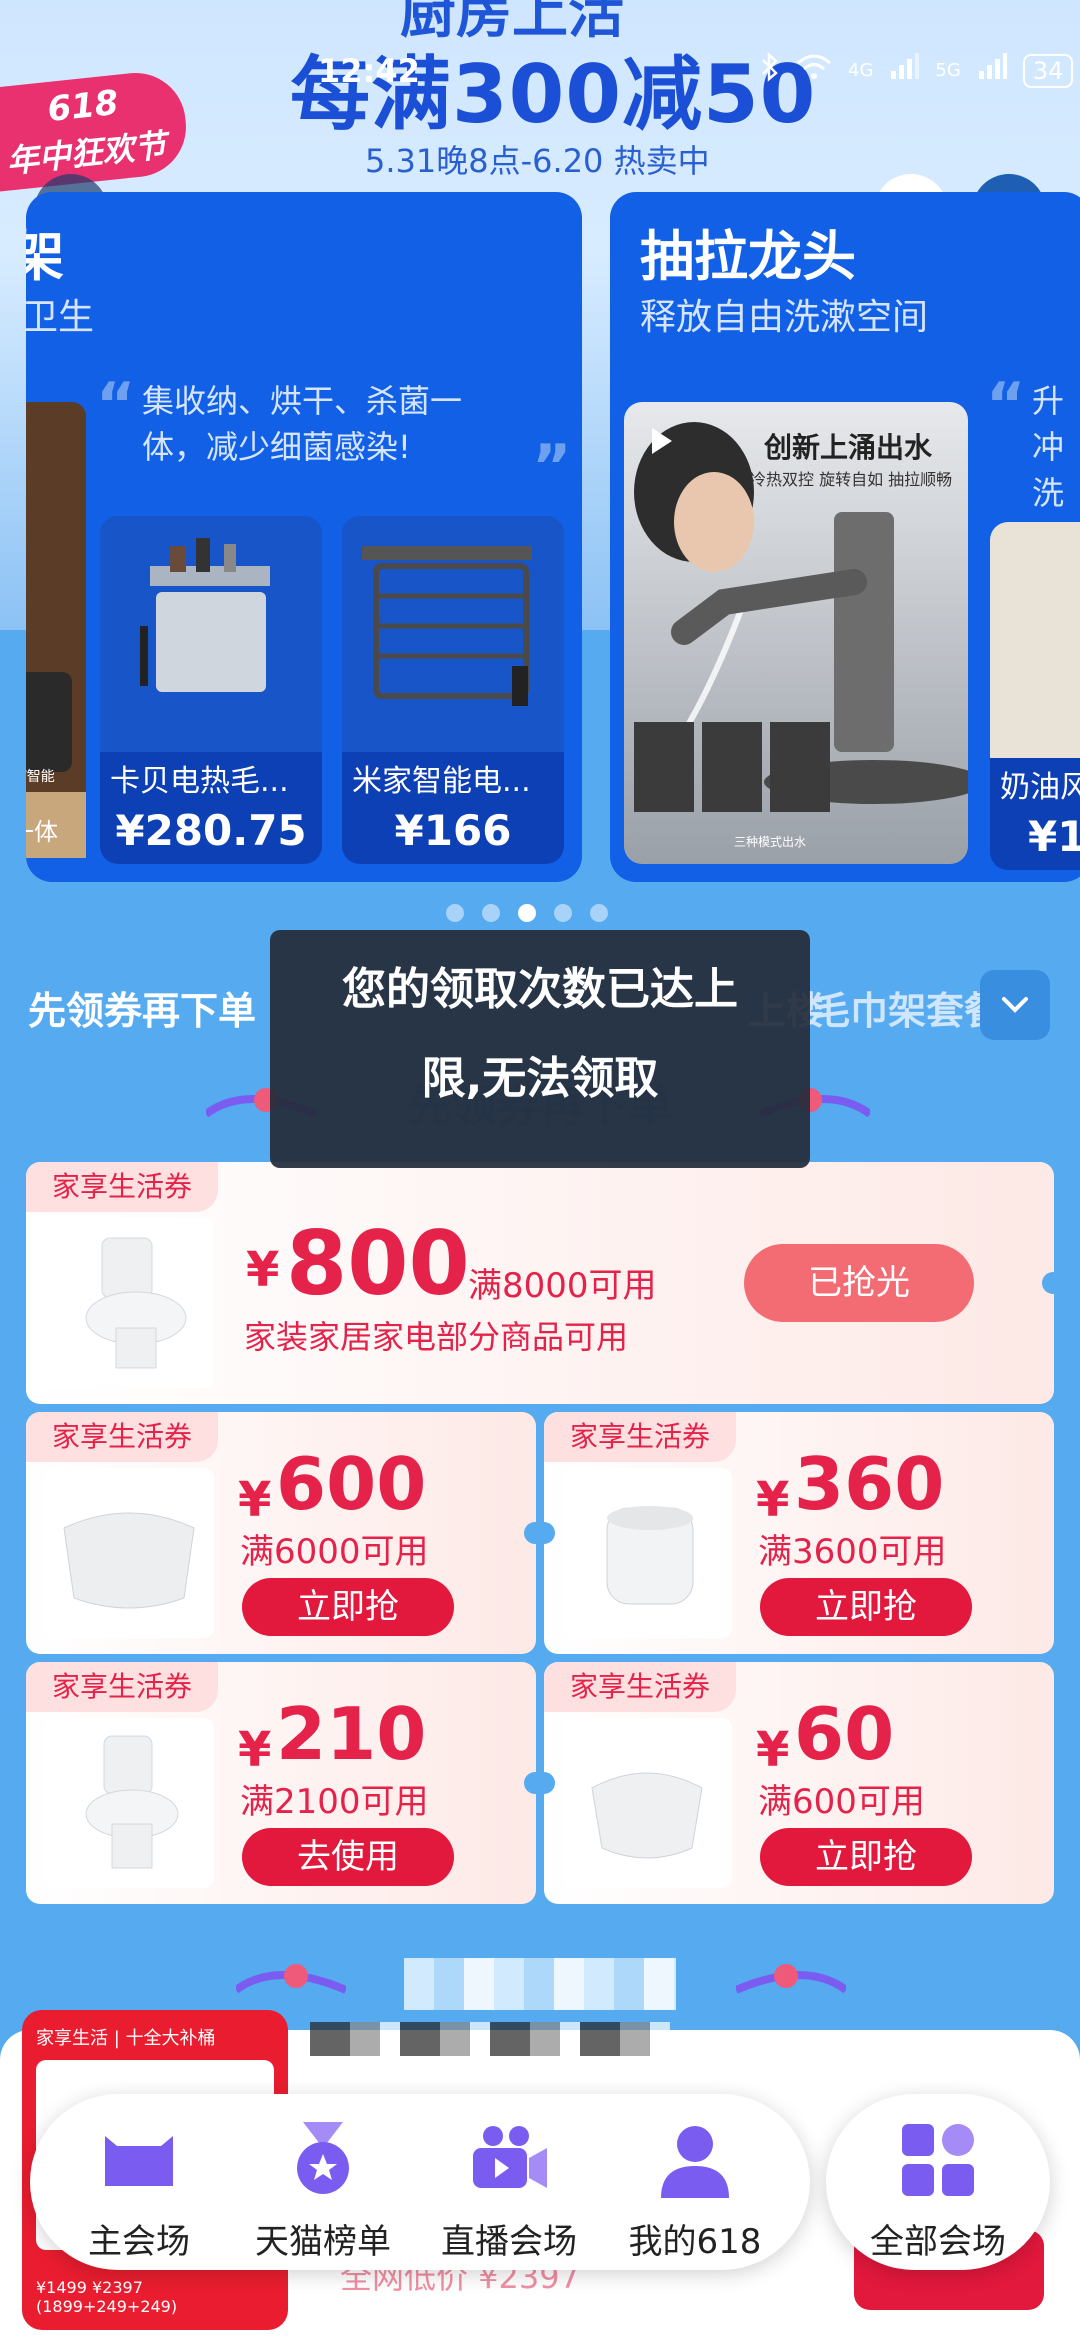 The image size is (1080, 2340). Describe the element at coordinates (904, 70) in the screenshot. I see `signal-icon` at that location.